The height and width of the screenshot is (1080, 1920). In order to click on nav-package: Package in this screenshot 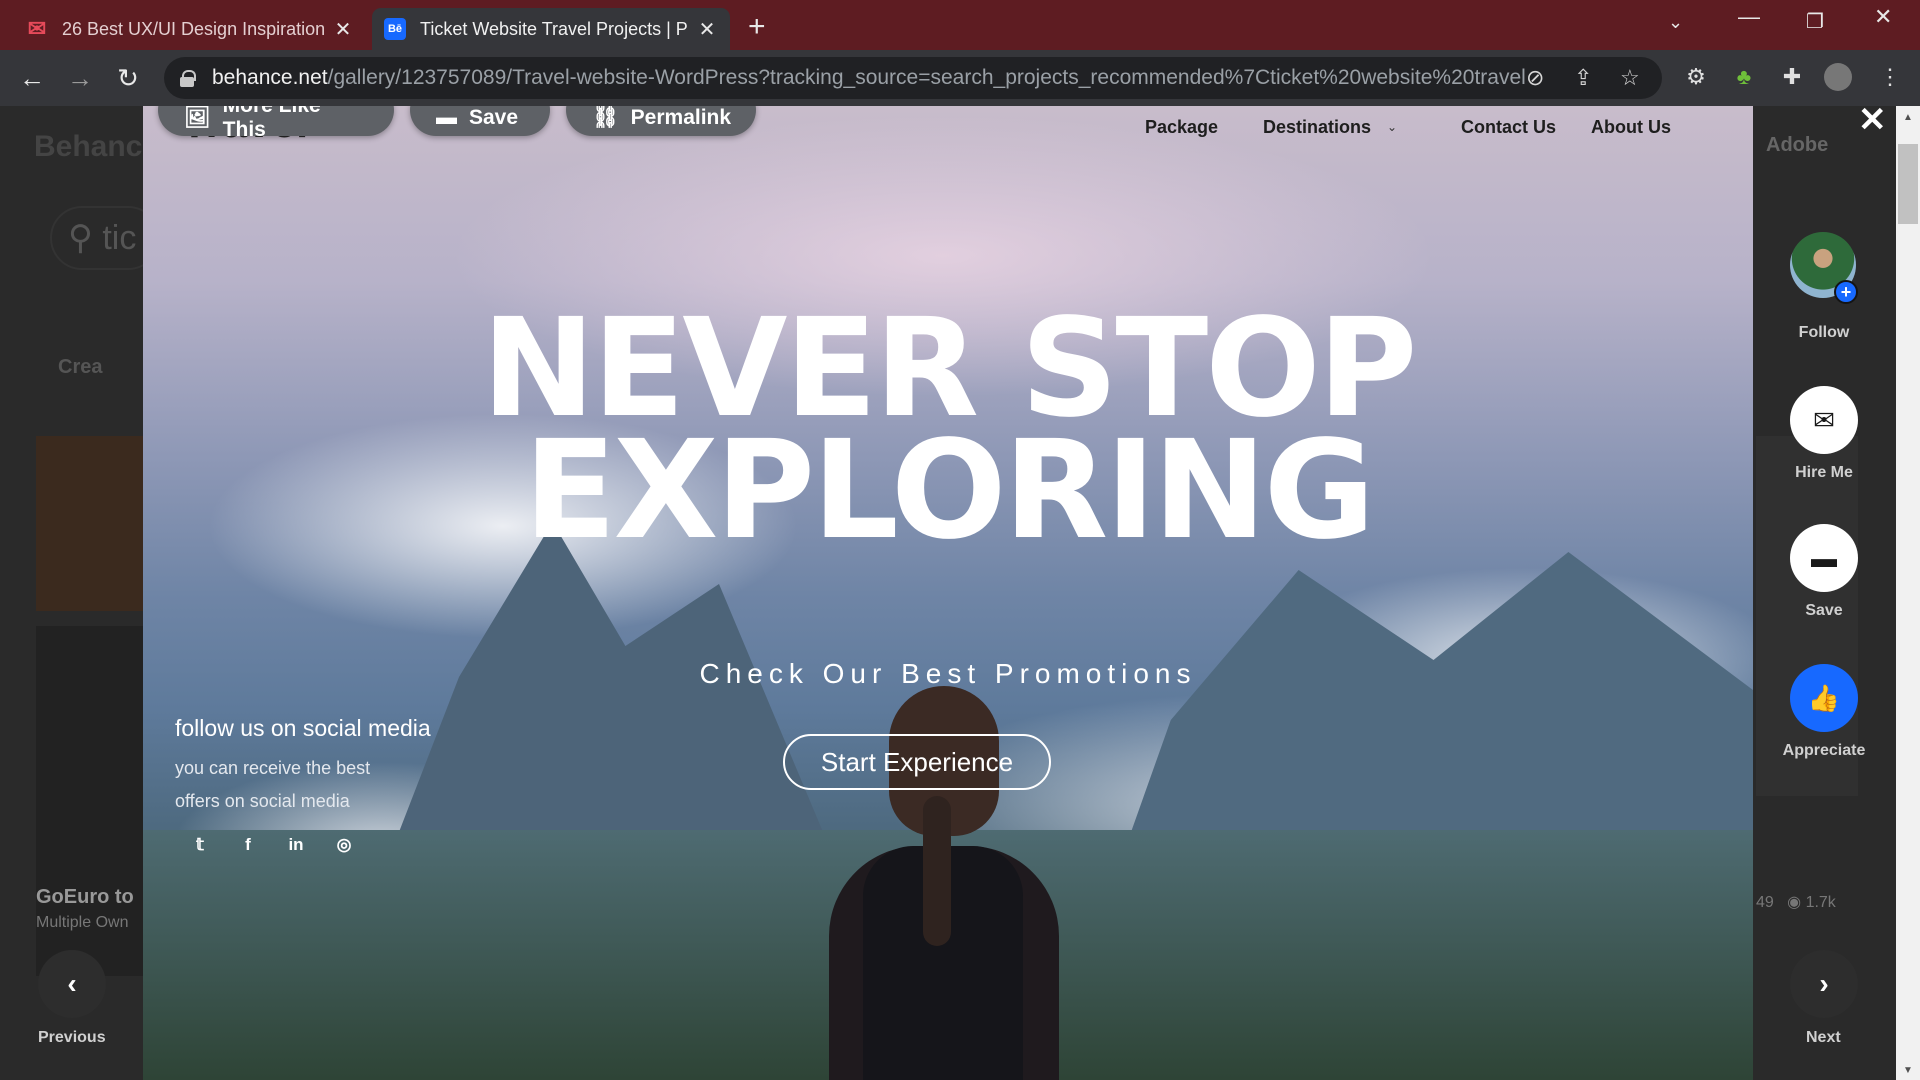, I will do `click(1181, 127)`.